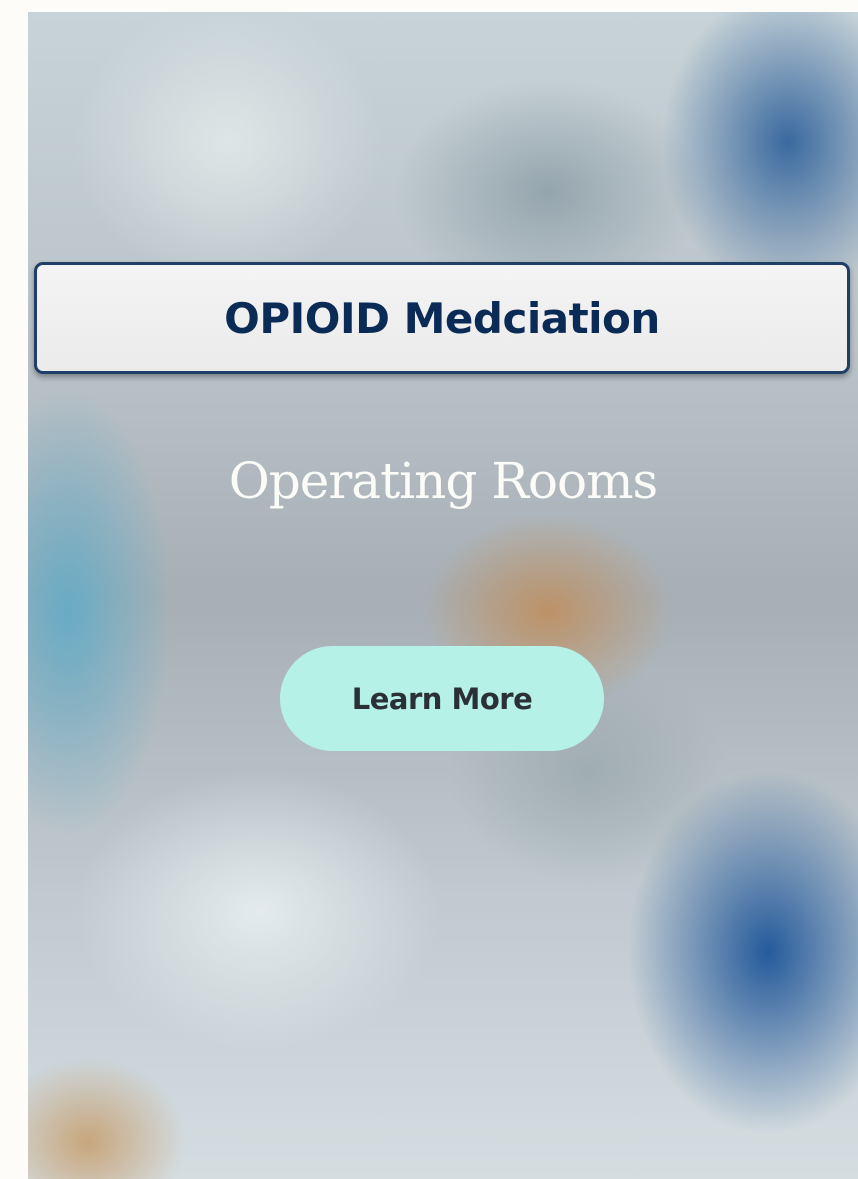 The width and height of the screenshot is (858, 1179). I want to click on hero-title: OPIOID Medciation, so click(442, 318).